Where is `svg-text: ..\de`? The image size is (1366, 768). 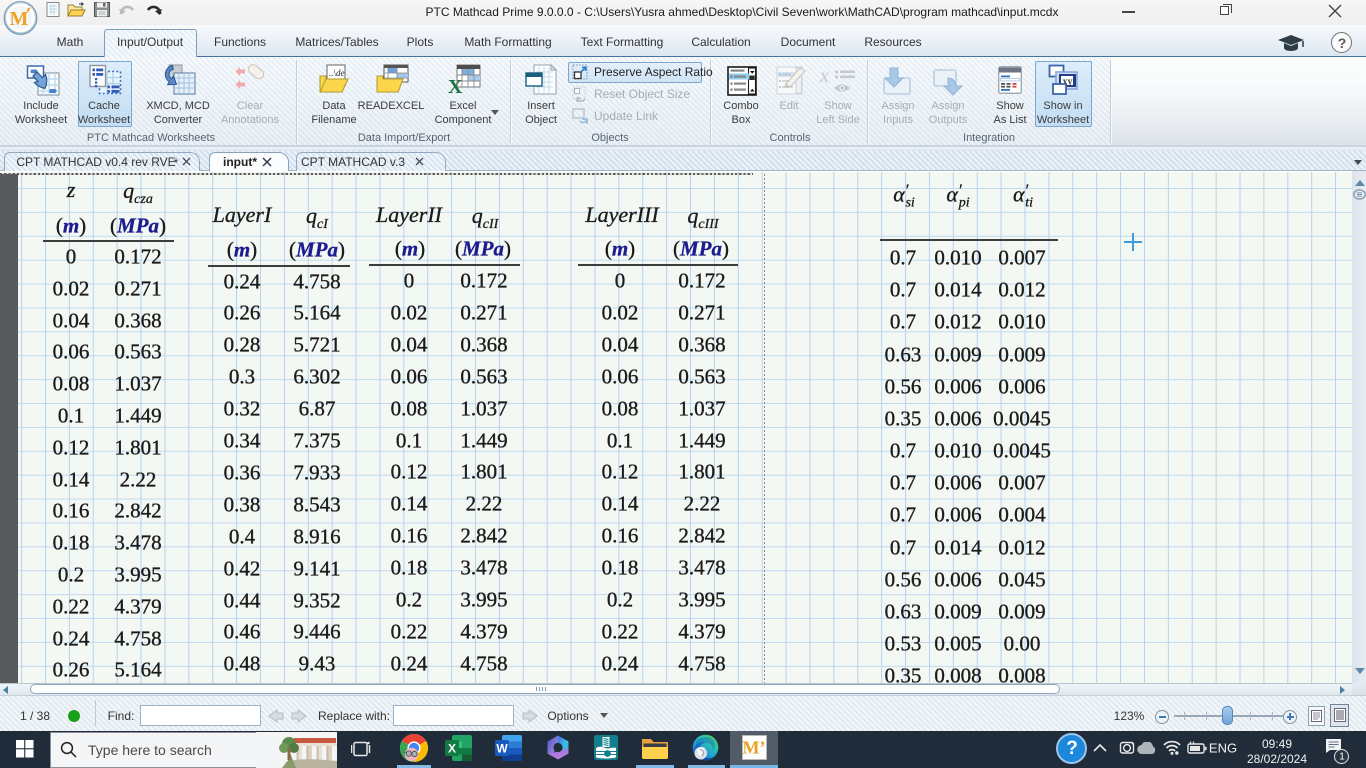
svg-text: ..\de is located at coordinates (337, 73).